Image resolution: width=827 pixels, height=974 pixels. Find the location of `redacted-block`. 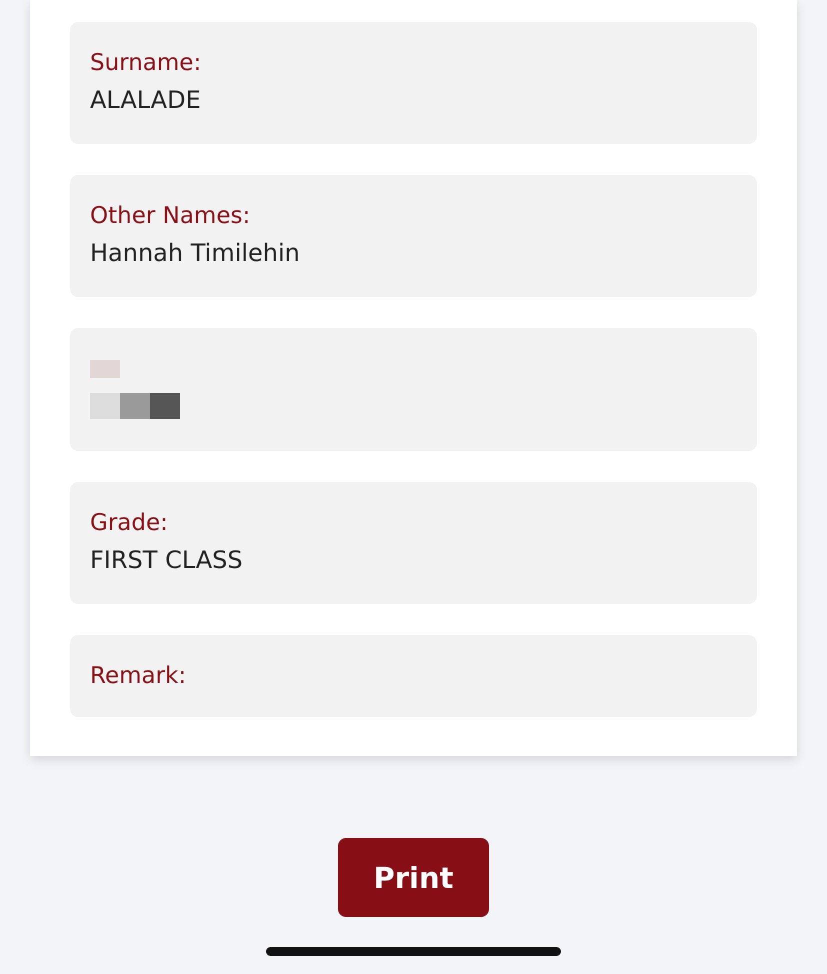

redacted-block is located at coordinates (105, 369).